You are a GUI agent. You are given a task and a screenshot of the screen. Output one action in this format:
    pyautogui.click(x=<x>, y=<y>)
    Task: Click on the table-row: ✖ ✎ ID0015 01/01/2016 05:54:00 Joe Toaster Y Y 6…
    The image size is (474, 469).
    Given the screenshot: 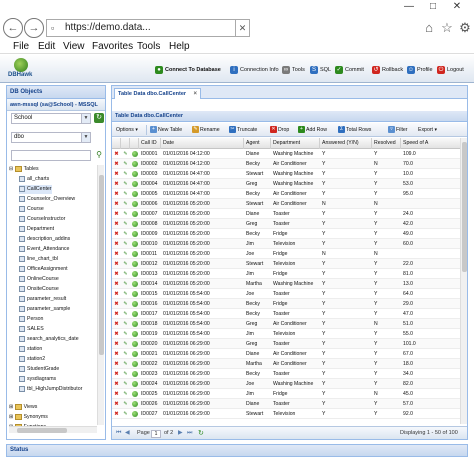 What is the action you would take?
    pyautogui.click(x=286, y=294)
    